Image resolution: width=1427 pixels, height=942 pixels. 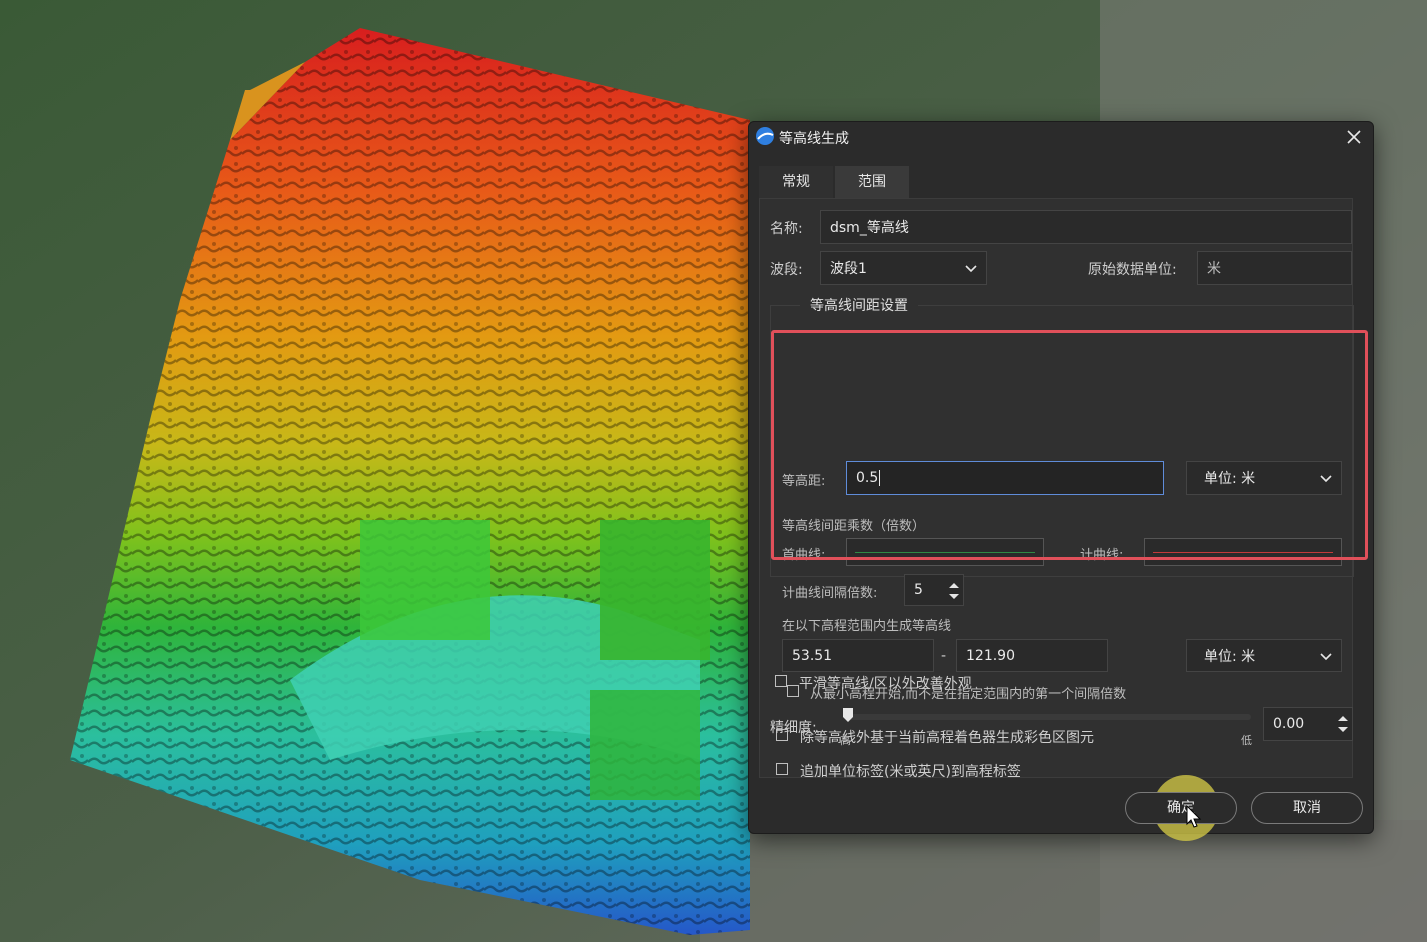 I want to click on orig-unit-value: 米, so click(x=1214, y=269).